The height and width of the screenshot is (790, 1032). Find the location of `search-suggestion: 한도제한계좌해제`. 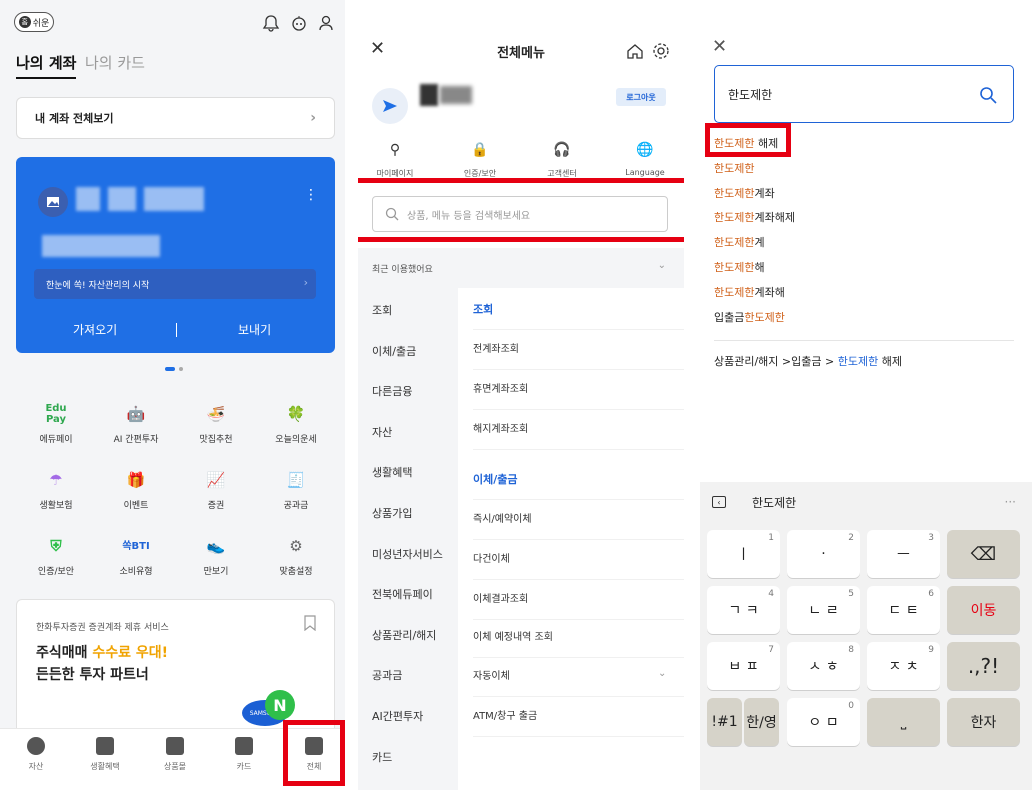

search-suggestion: 한도제한계좌해제 is located at coordinates (754, 217).